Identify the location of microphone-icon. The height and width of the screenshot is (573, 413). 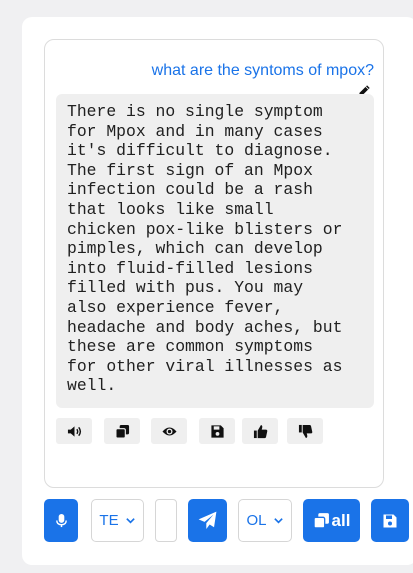
(61, 520).